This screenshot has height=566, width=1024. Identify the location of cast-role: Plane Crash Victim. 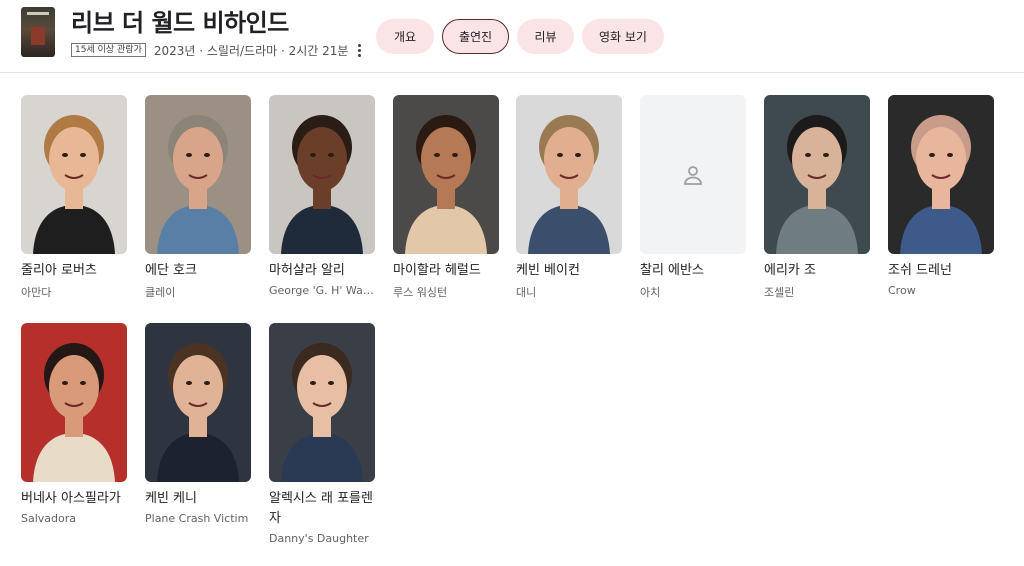
(197, 518).